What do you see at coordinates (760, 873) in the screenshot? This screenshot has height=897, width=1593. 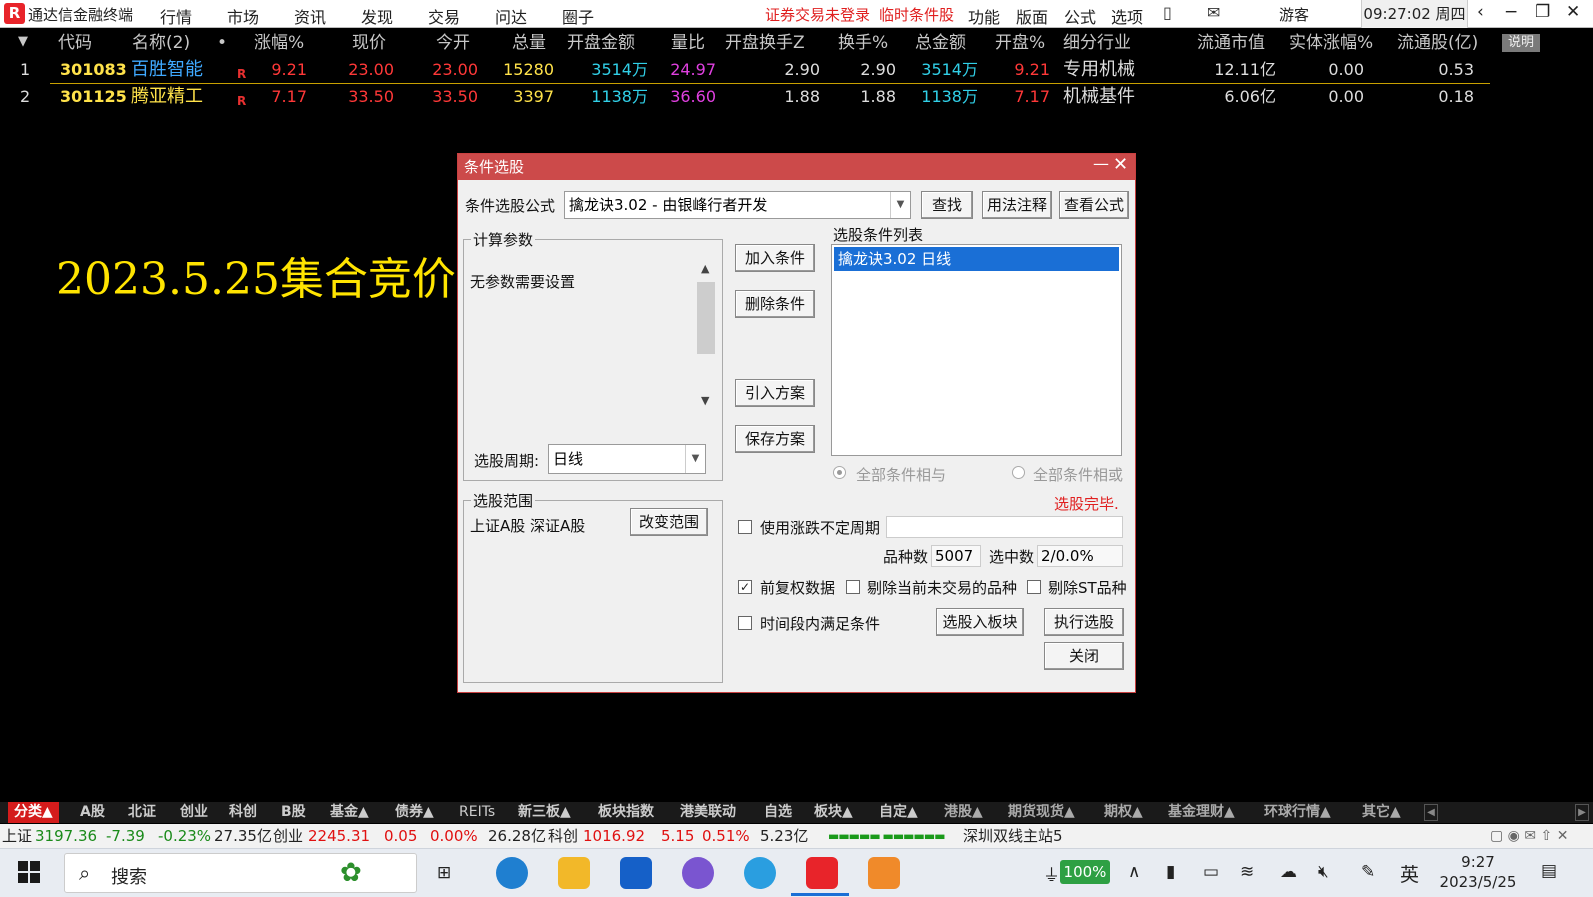 I see `ie-icon` at bounding box center [760, 873].